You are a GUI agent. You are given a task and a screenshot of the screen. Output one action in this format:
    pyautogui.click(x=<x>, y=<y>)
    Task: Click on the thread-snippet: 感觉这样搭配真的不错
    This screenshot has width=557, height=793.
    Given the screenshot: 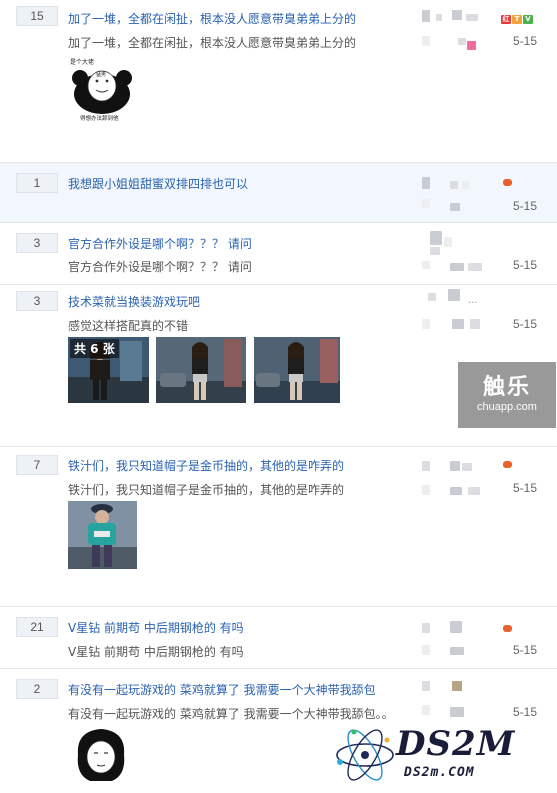 What is the action you would take?
    pyautogui.click(x=128, y=326)
    